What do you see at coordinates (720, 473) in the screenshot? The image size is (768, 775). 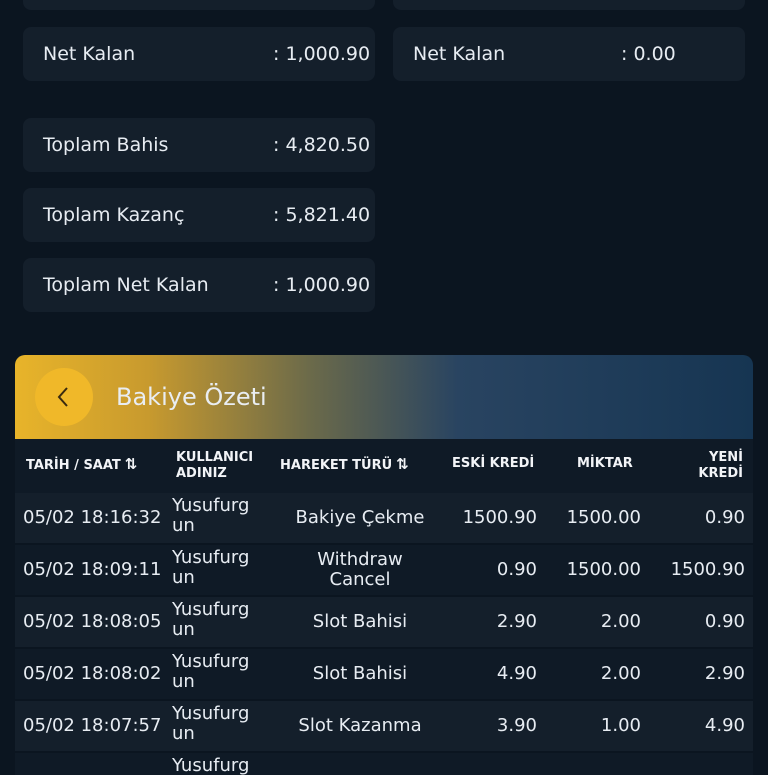 I see `column-header-new-line2: KREDİ` at bounding box center [720, 473].